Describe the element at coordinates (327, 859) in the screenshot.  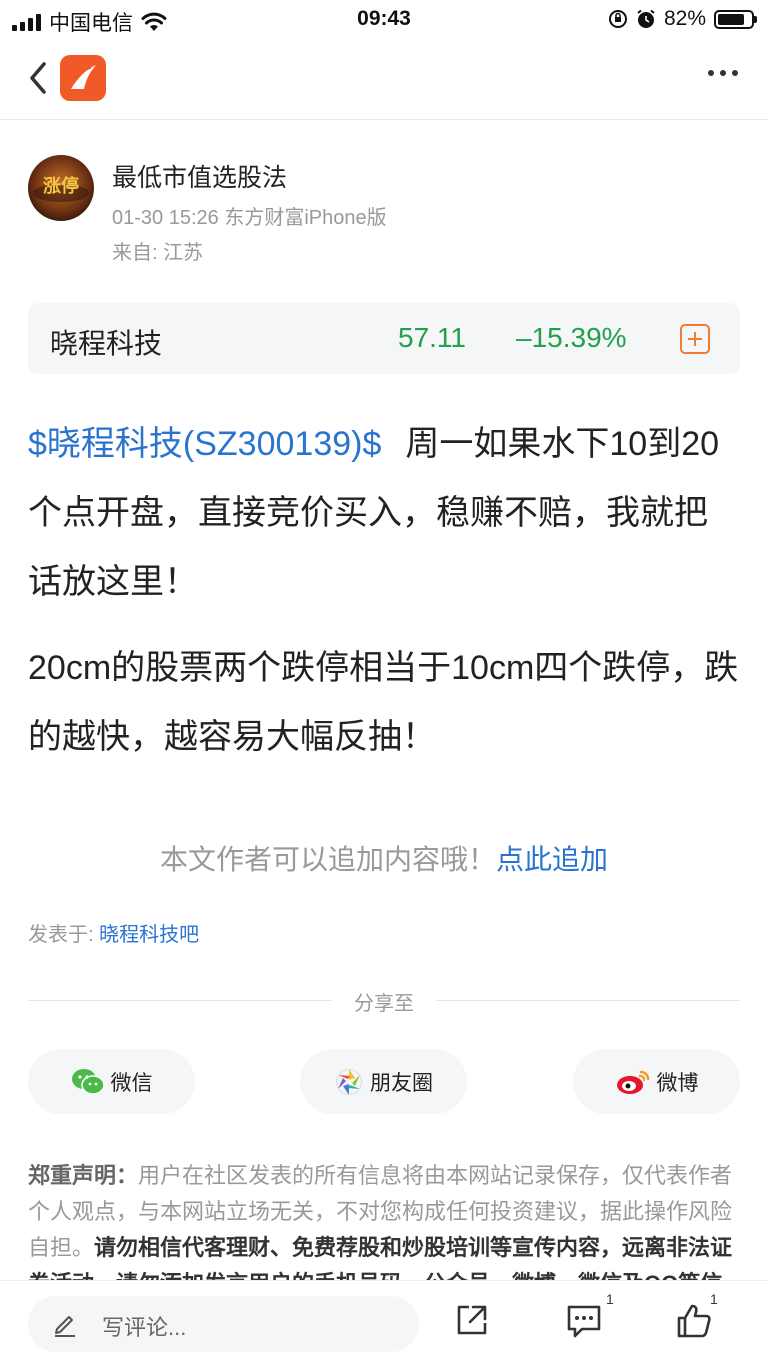
I see `append-text: 本文作者可以追加内容哦！` at that location.